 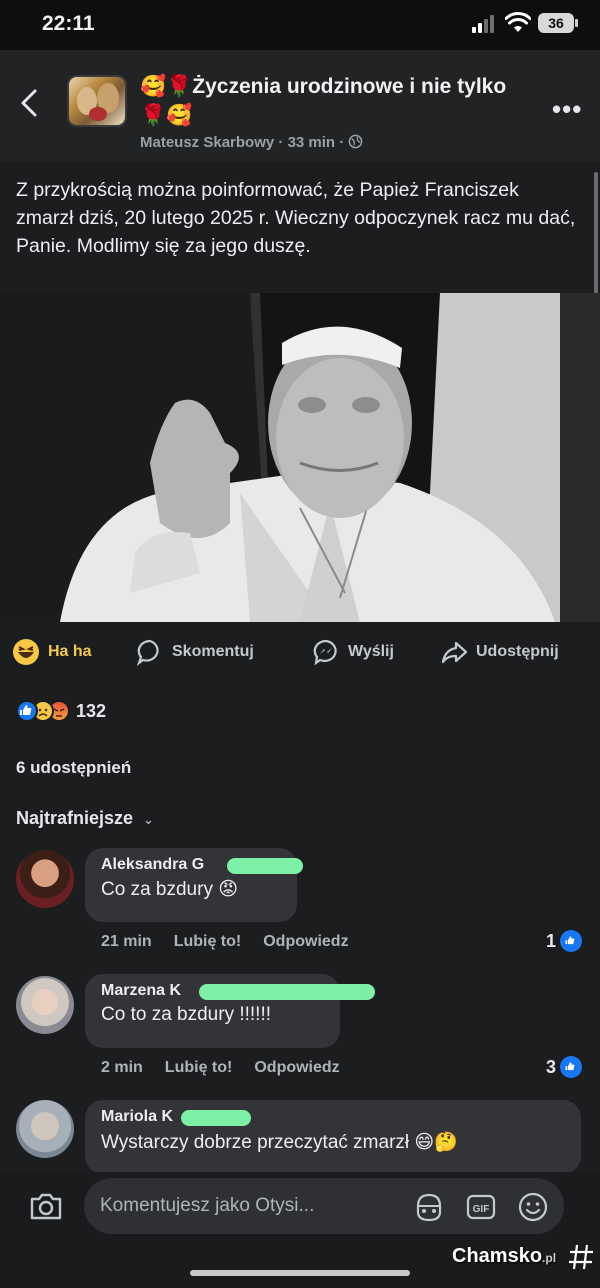 I want to click on camera-icon, so click(x=46, y=1206).